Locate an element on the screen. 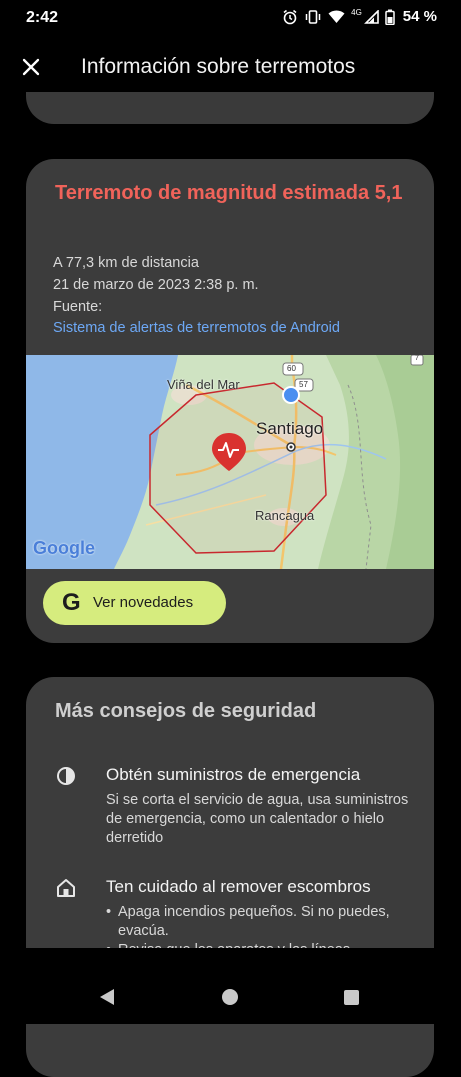 This screenshot has width=461, height=1077. status-bar: 2:42 4G 54 % is located at coordinates (230, 18).